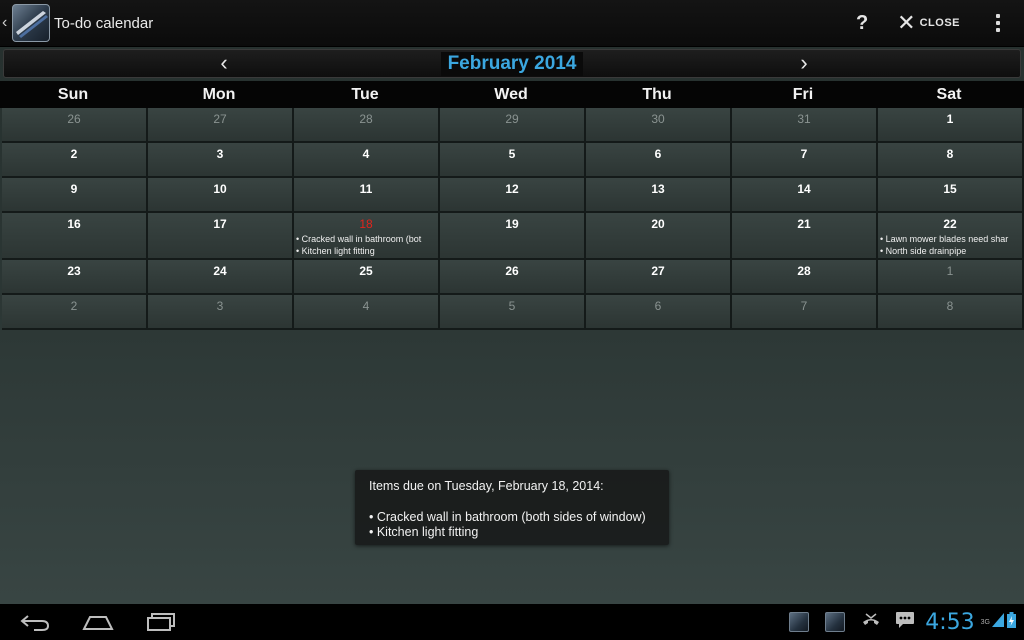 This screenshot has height=640, width=1024. Describe the element at coordinates (220, 189) in the screenshot. I see `day-number: 10` at that location.